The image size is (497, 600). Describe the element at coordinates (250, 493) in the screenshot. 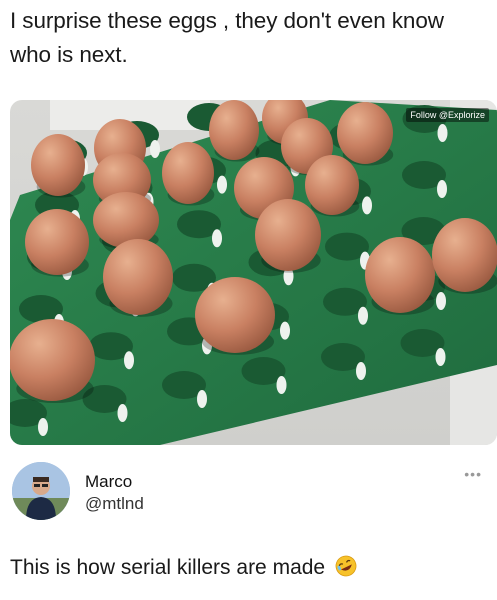

I see `tweet-author: Marco @mtlnd •••` at that location.